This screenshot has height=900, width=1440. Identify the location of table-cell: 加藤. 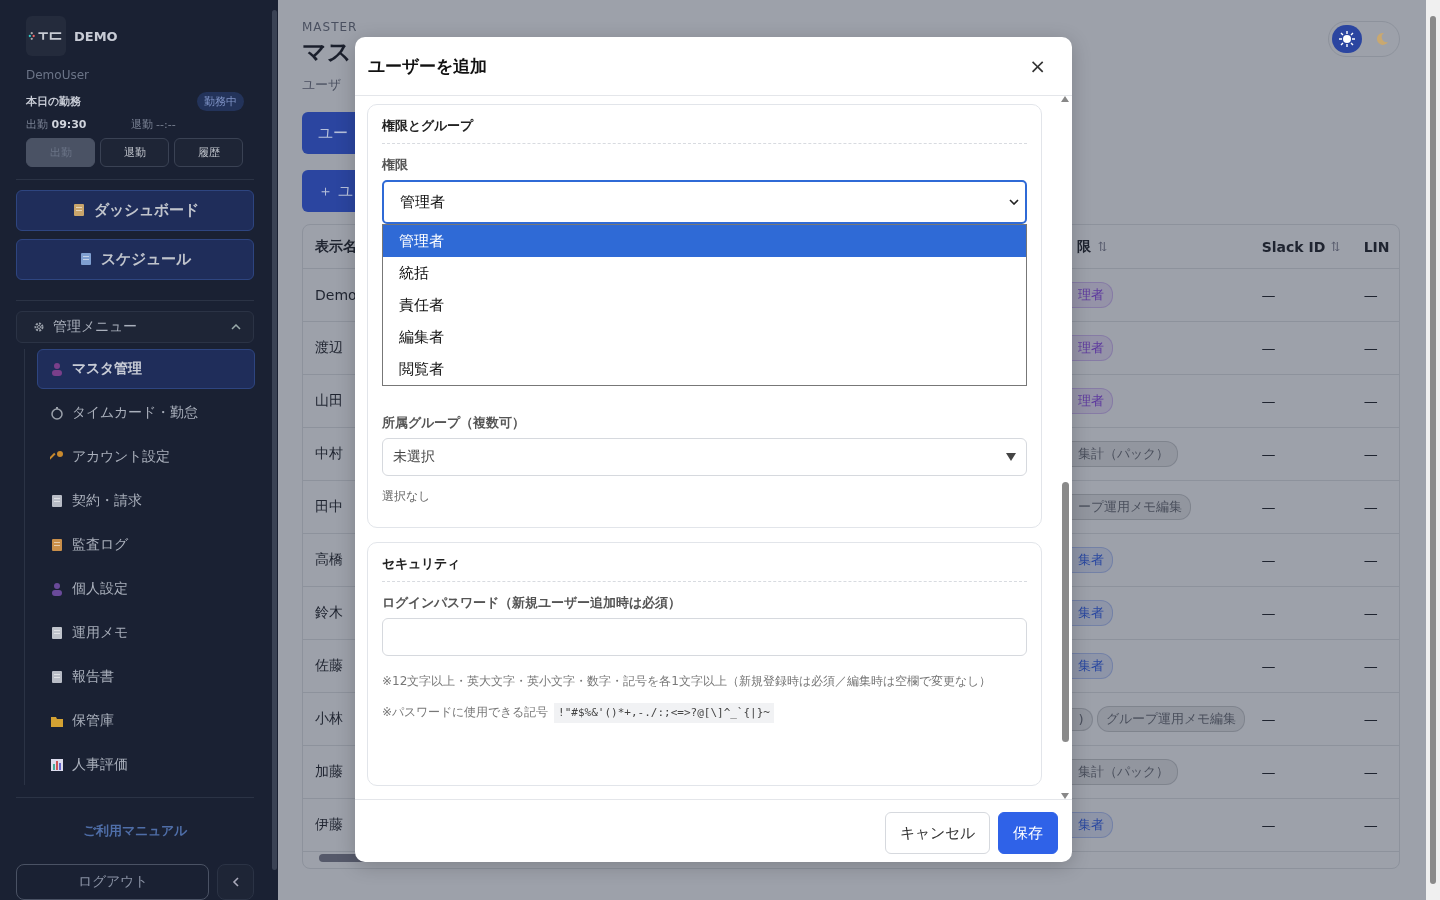
(329, 771).